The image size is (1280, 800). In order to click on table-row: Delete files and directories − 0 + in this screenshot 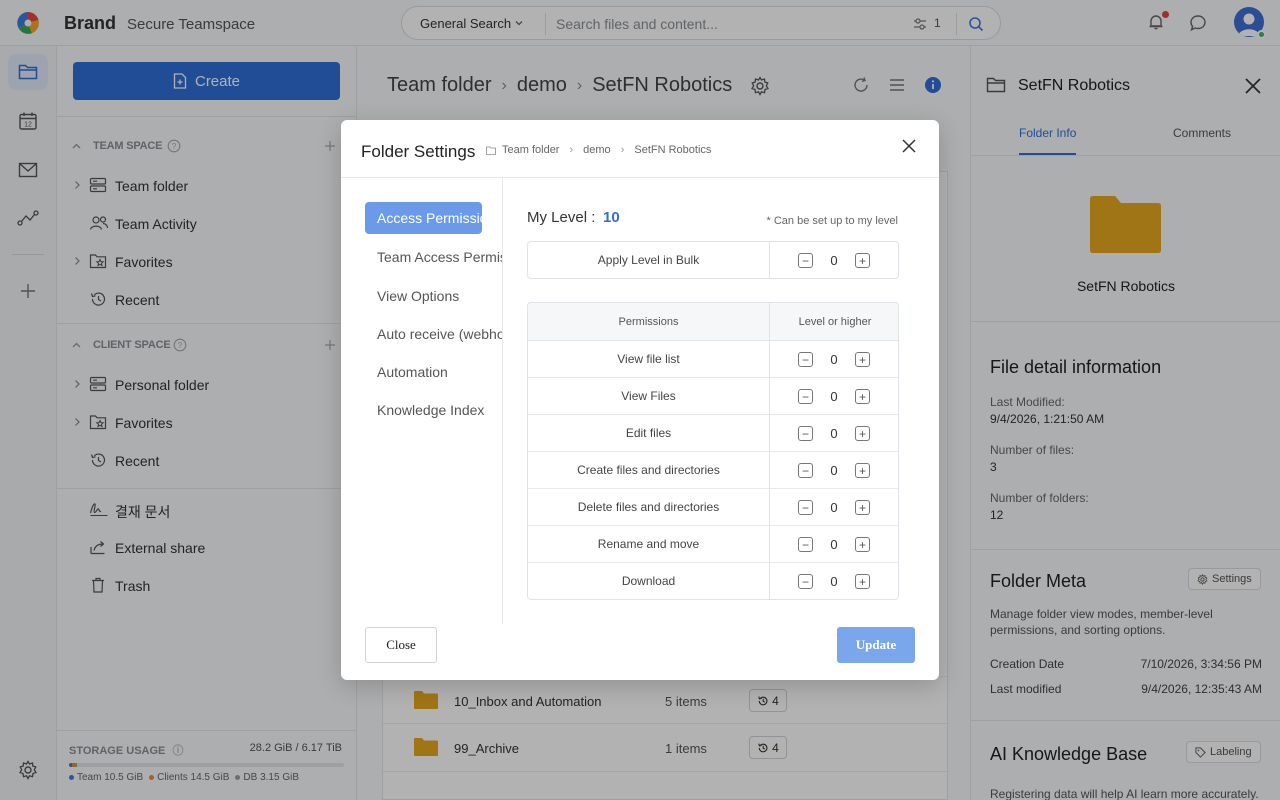, I will do `click(713, 507)`.